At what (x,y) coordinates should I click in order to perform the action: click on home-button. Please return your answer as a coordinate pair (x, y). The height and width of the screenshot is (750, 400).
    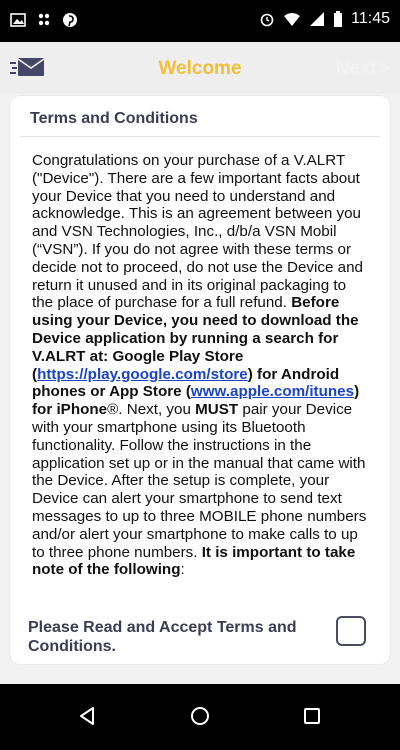
    Looking at the image, I should click on (200, 716).